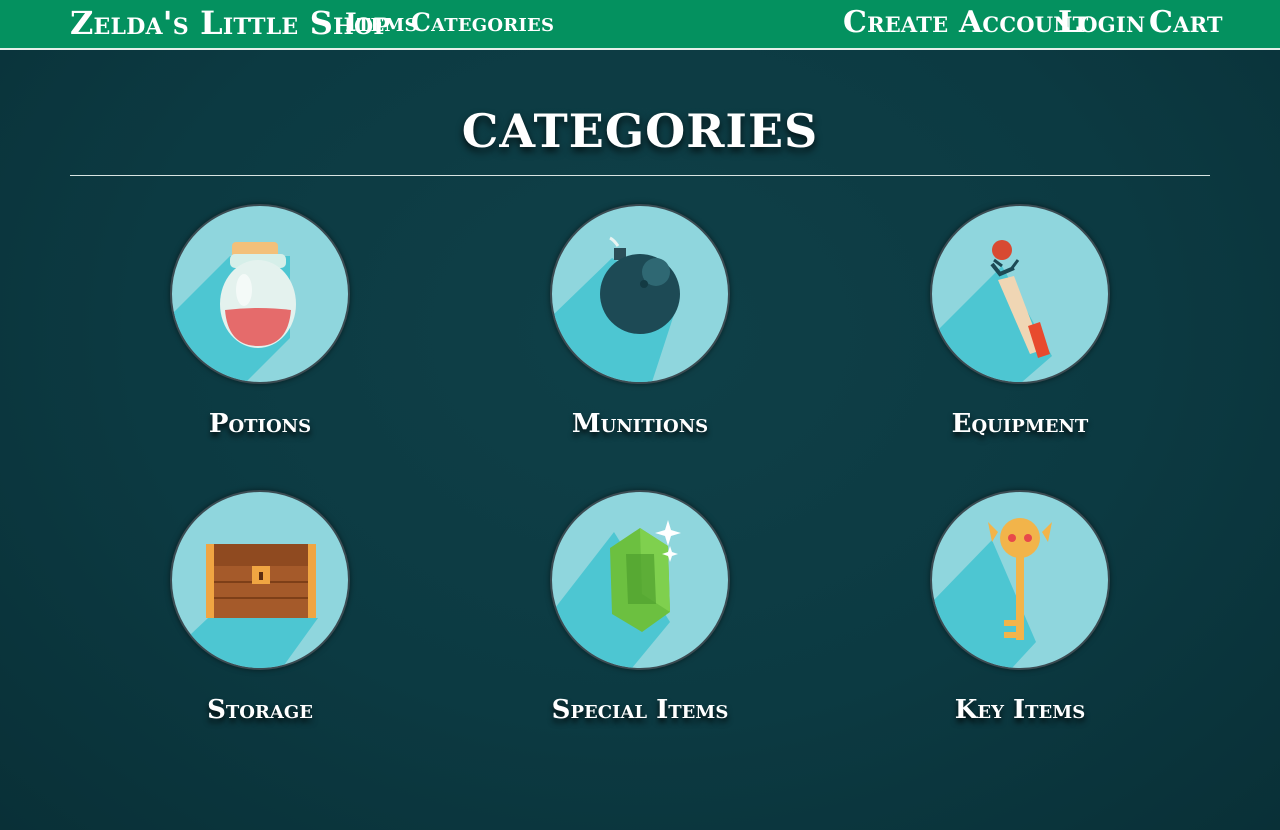  What do you see at coordinates (640, 710) in the screenshot?
I see `category-label: Special Items` at bounding box center [640, 710].